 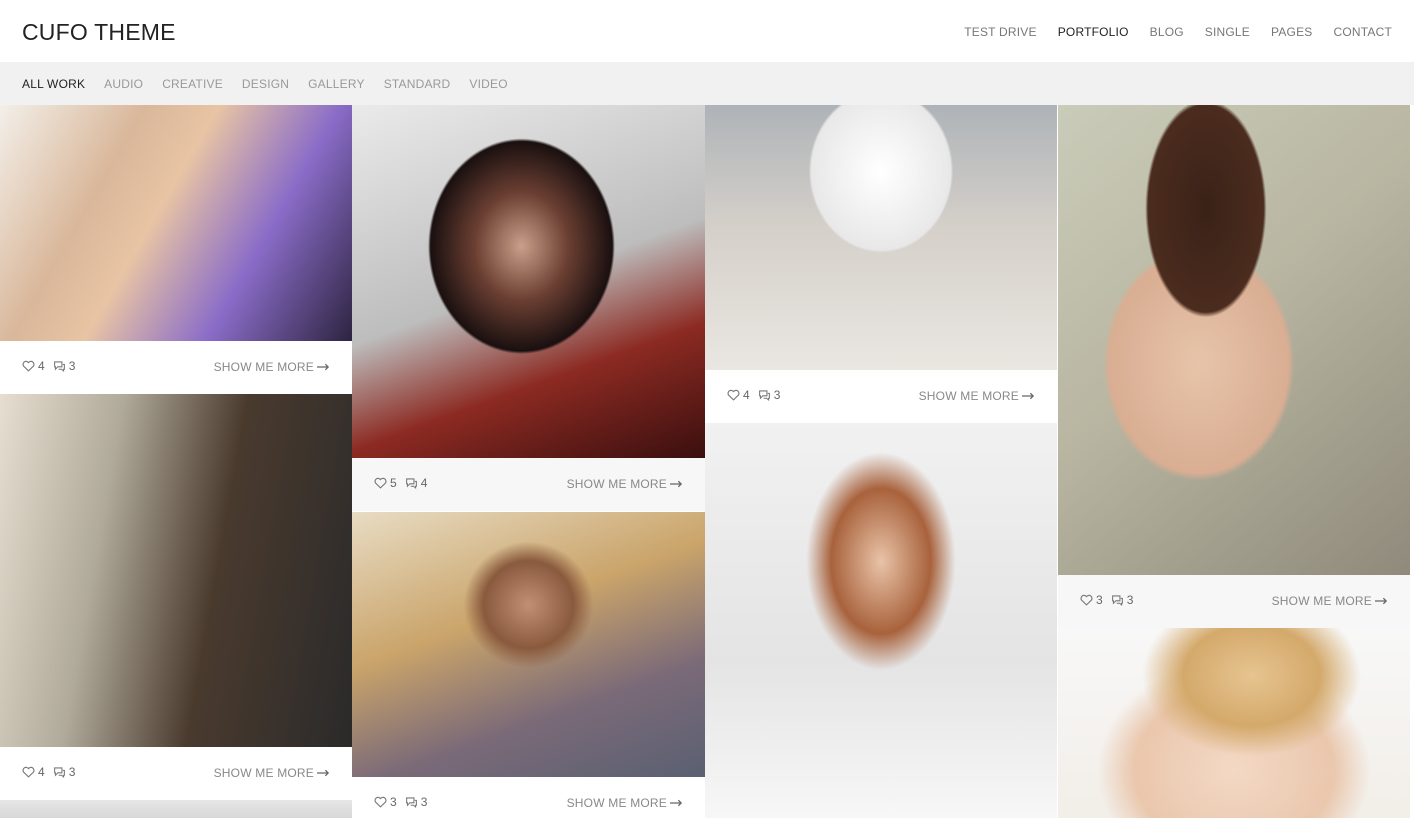 What do you see at coordinates (528, 484) in the screenshot?
I see `card-meta: 5 4 SHOW ME MORE` at bounding box center [528, 484].